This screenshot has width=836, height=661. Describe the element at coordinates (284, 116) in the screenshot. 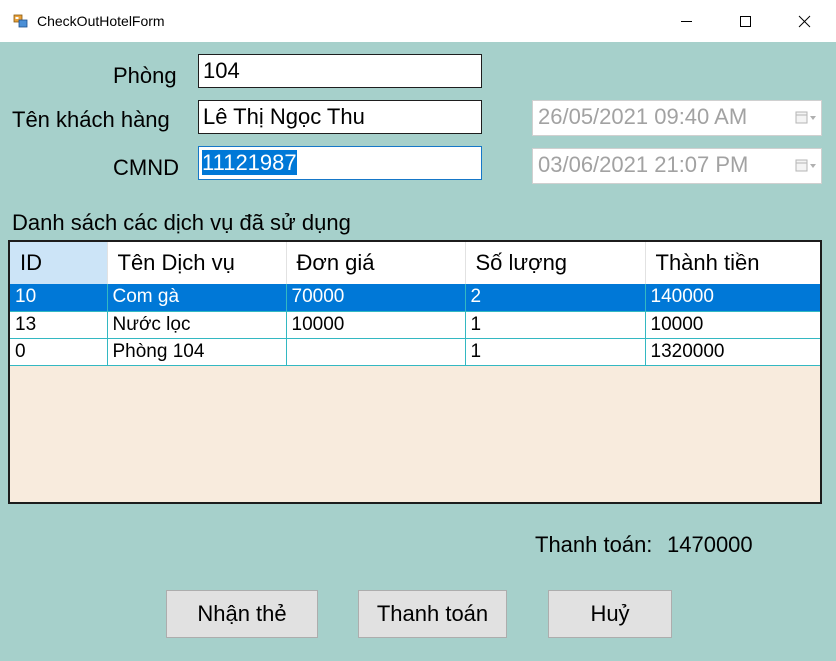

I see `customer-name-value: Lê Thị Ngọc Thu` at that location.